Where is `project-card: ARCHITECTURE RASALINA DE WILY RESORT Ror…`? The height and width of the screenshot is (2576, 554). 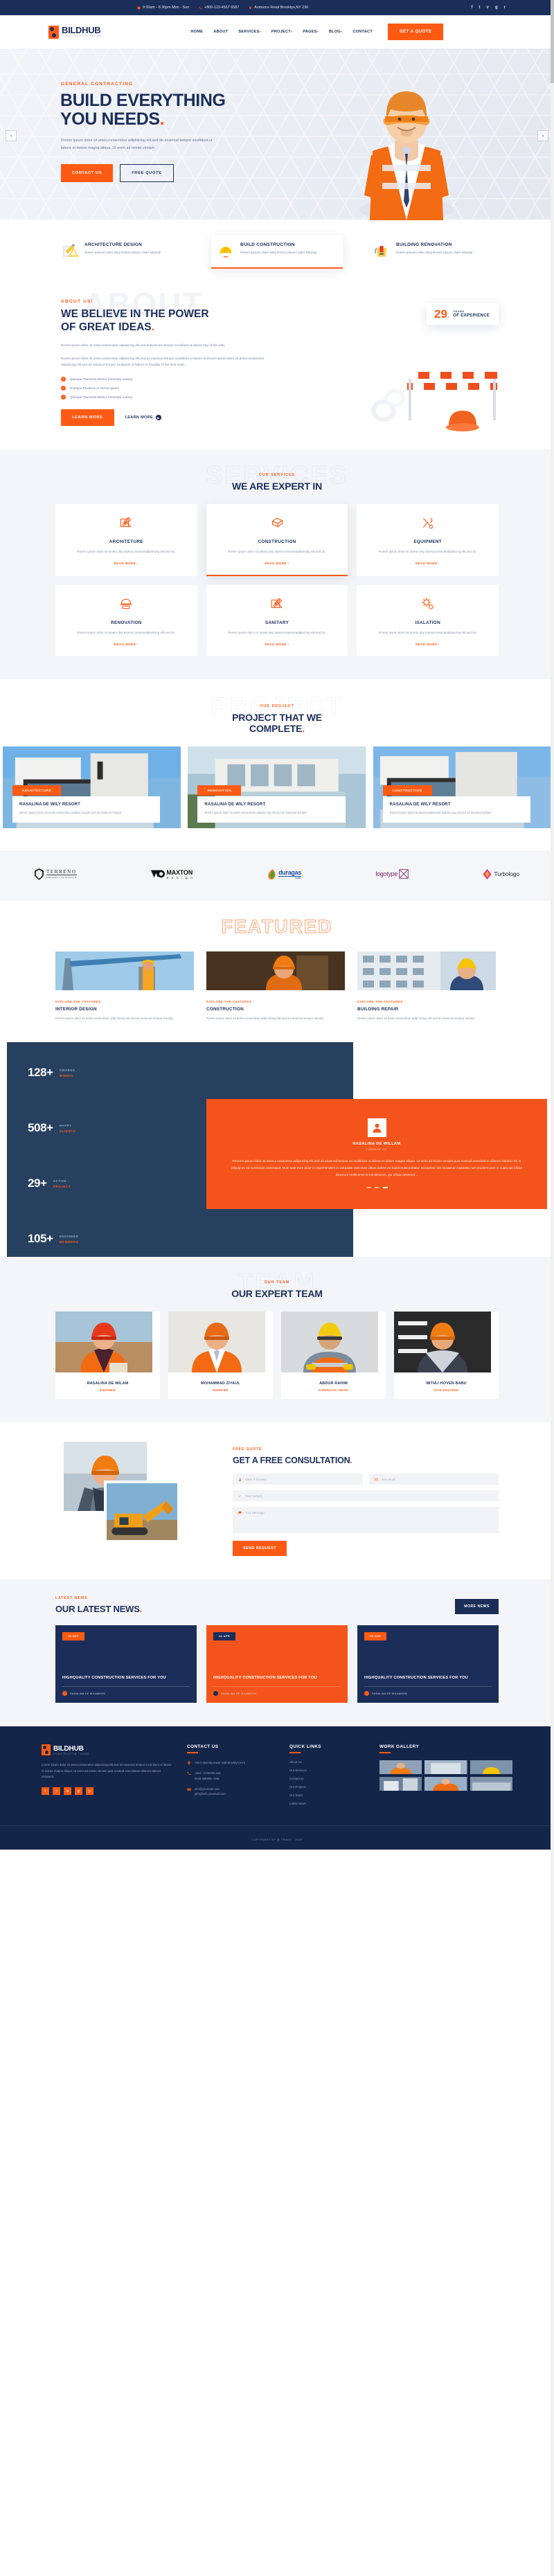 project-card: ARCHITECTURE RASALINA DE WILY RESORT Ror… is located at coordinates (92, 788).